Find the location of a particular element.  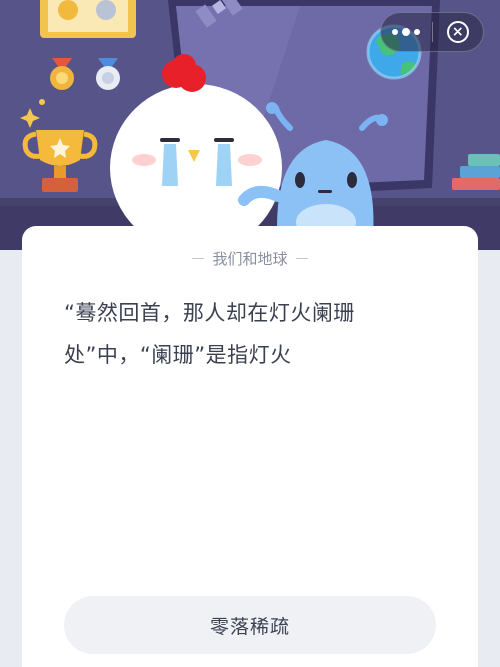

topic-heading: 我们和地球 is located at coordinates (250, 258).